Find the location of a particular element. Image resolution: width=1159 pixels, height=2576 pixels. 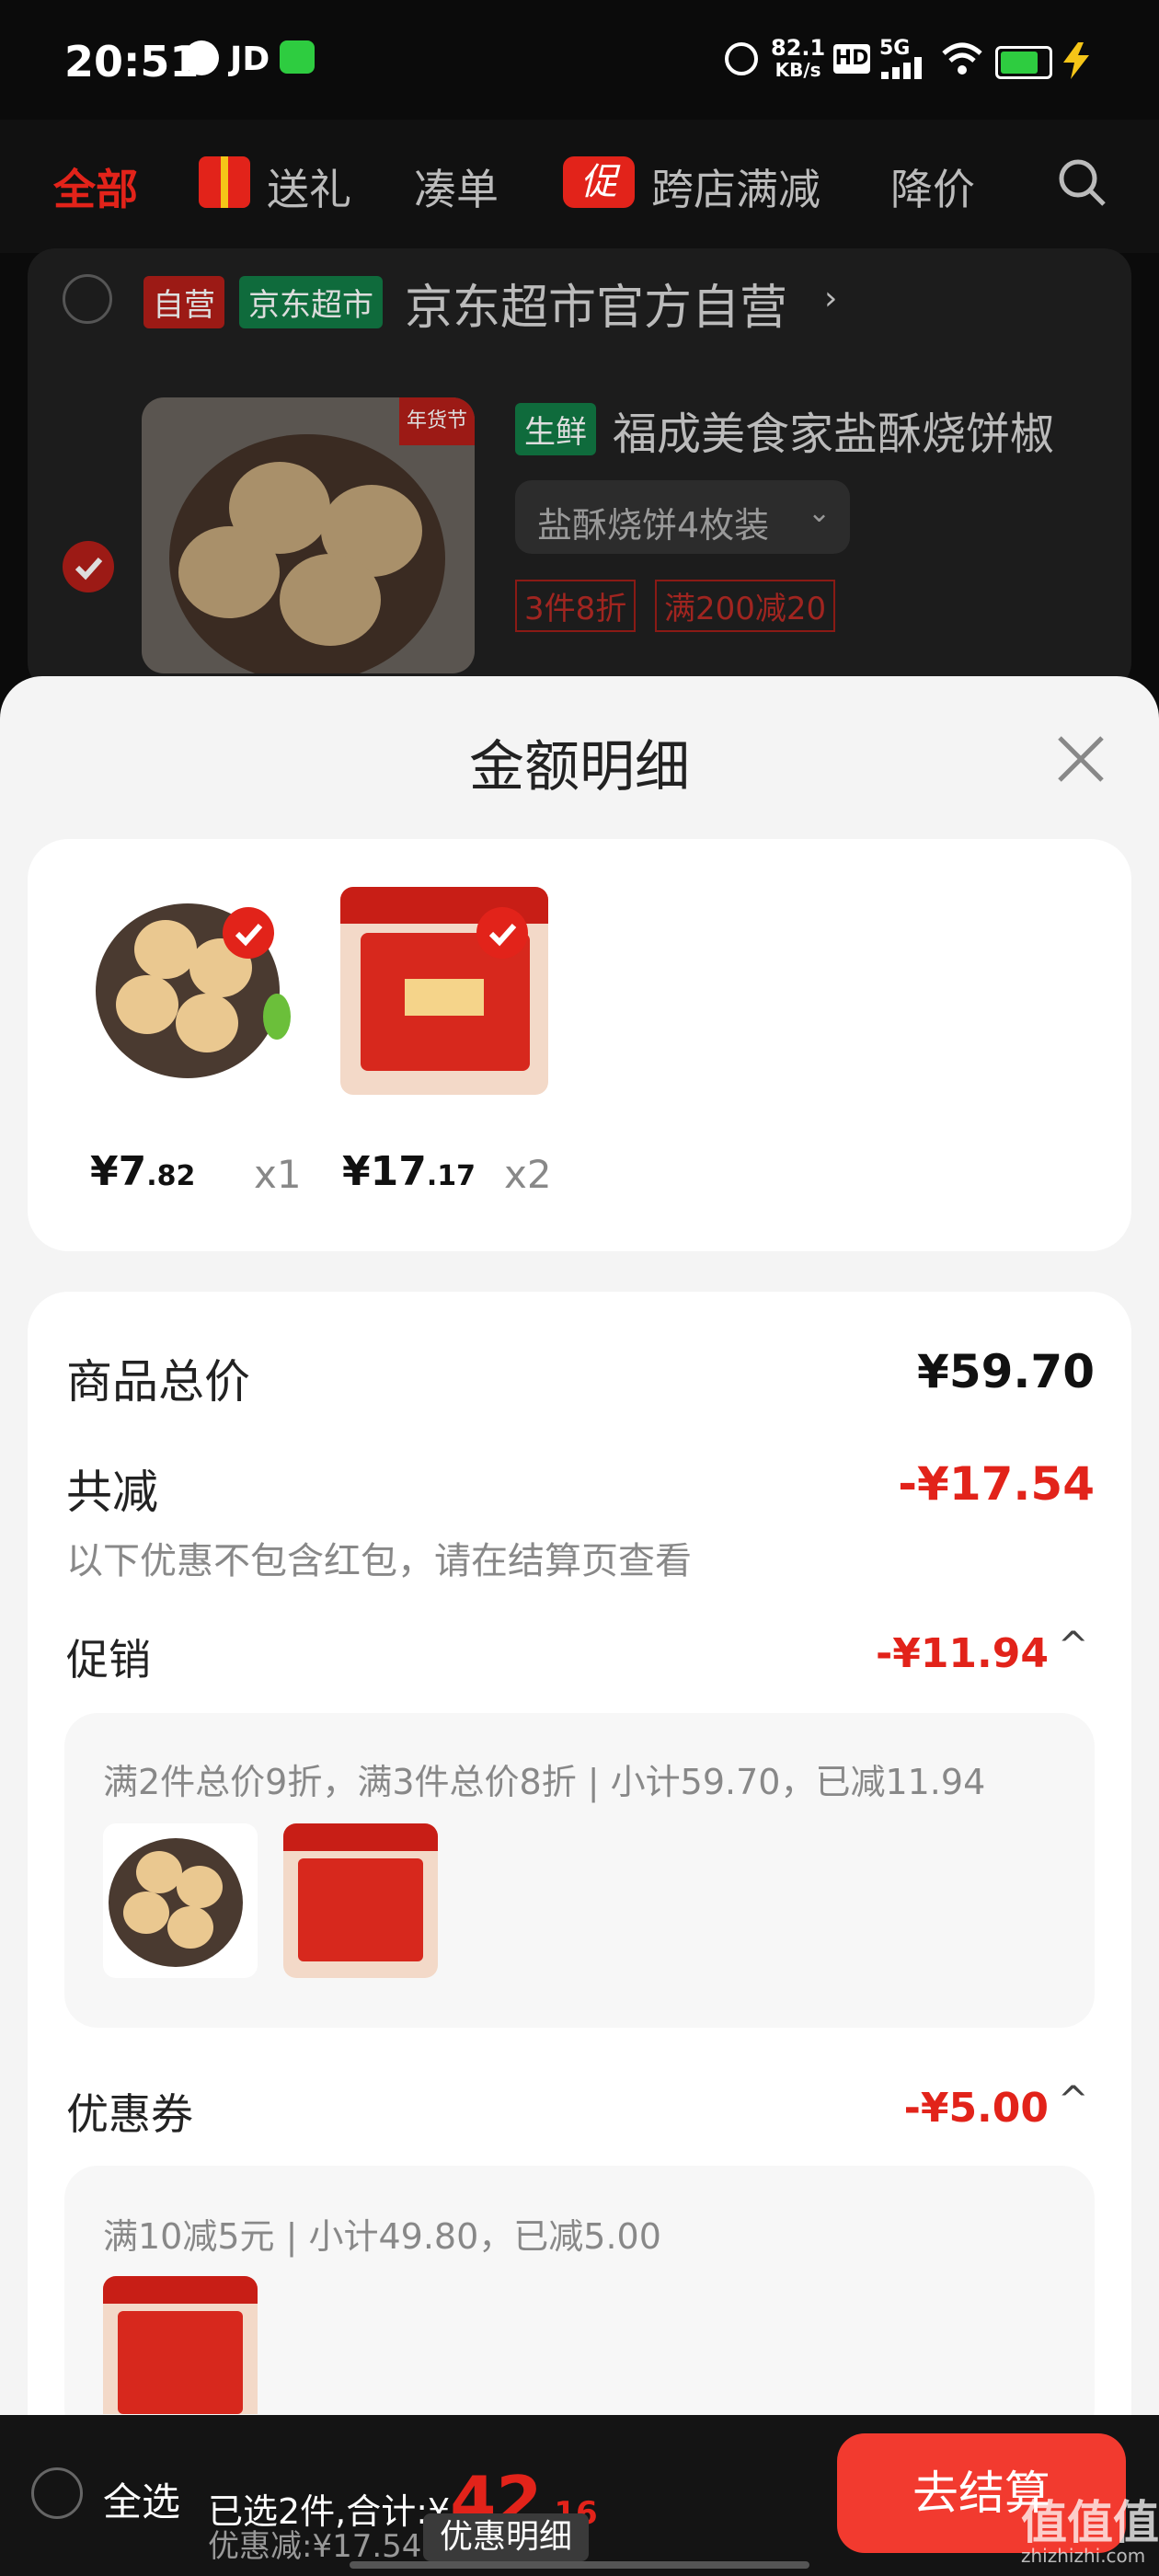

store-name: 京东超市官方自营 is located at coordinates (596, 303).